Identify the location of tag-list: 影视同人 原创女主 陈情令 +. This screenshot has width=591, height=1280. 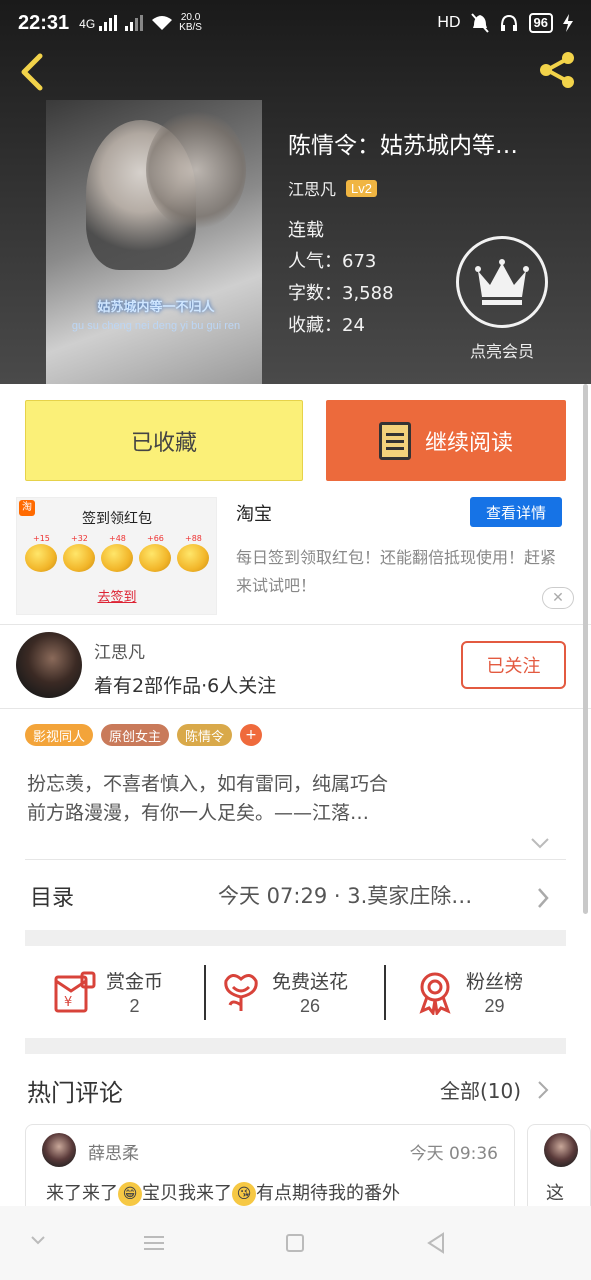
(144, 735).